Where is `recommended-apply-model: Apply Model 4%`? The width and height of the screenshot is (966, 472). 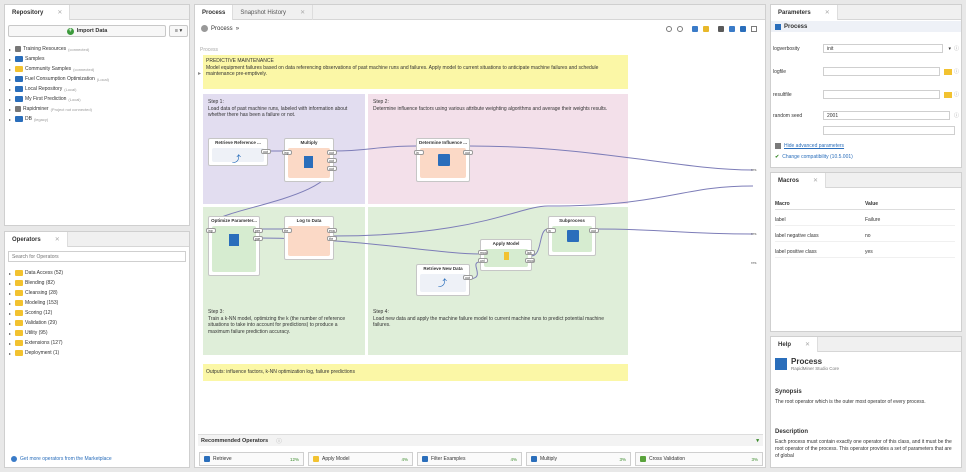
recommended-apply-model: Apply Model 4% is located at coordinates (360, 459).